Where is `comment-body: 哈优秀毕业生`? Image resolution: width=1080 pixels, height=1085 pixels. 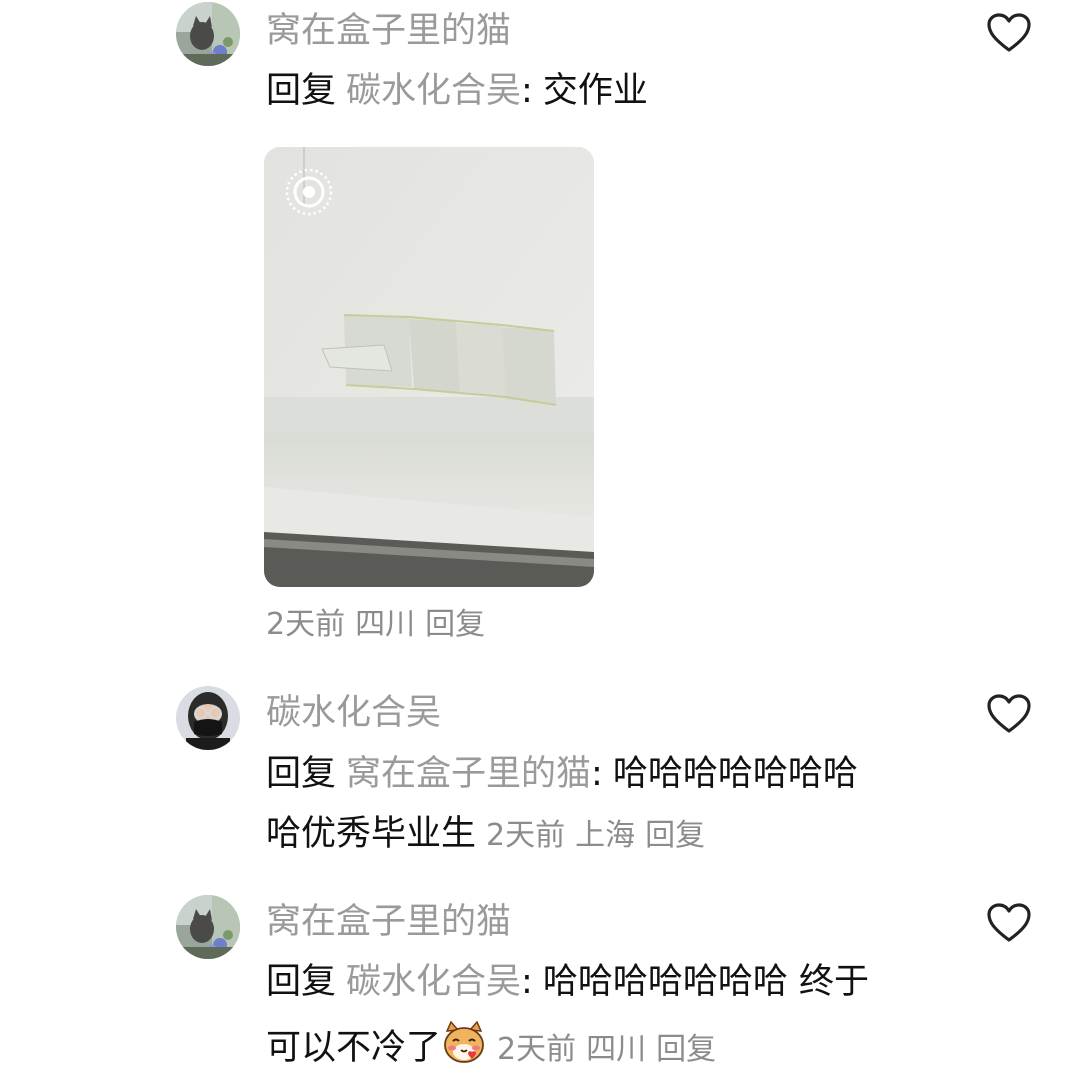
comment-body: 哈优秀毕业生 is located at coordinates (371, 834).